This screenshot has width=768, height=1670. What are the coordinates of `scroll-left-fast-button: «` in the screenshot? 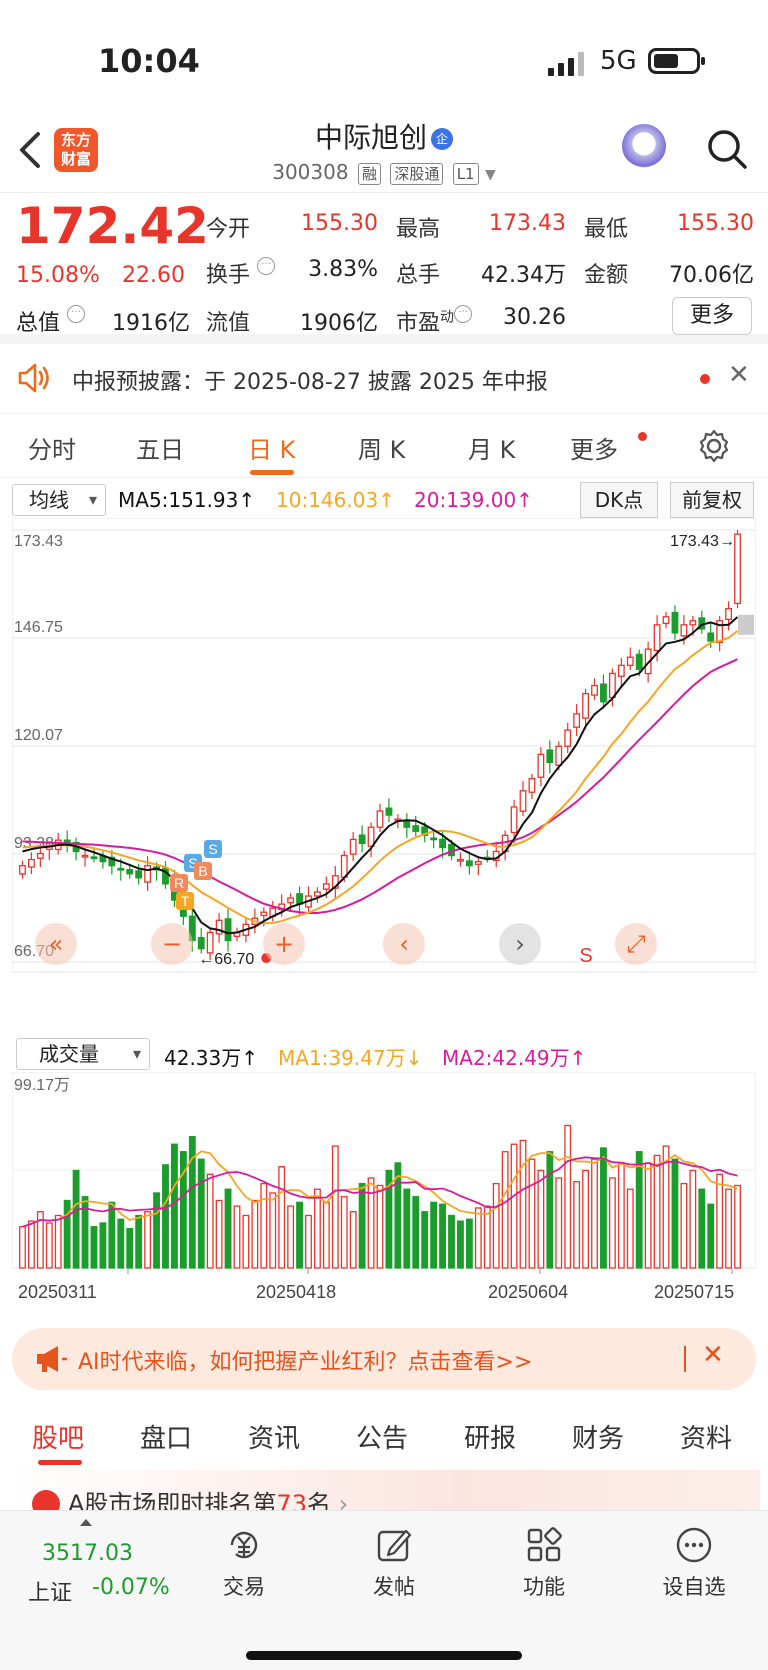 It's located at (56, 944).